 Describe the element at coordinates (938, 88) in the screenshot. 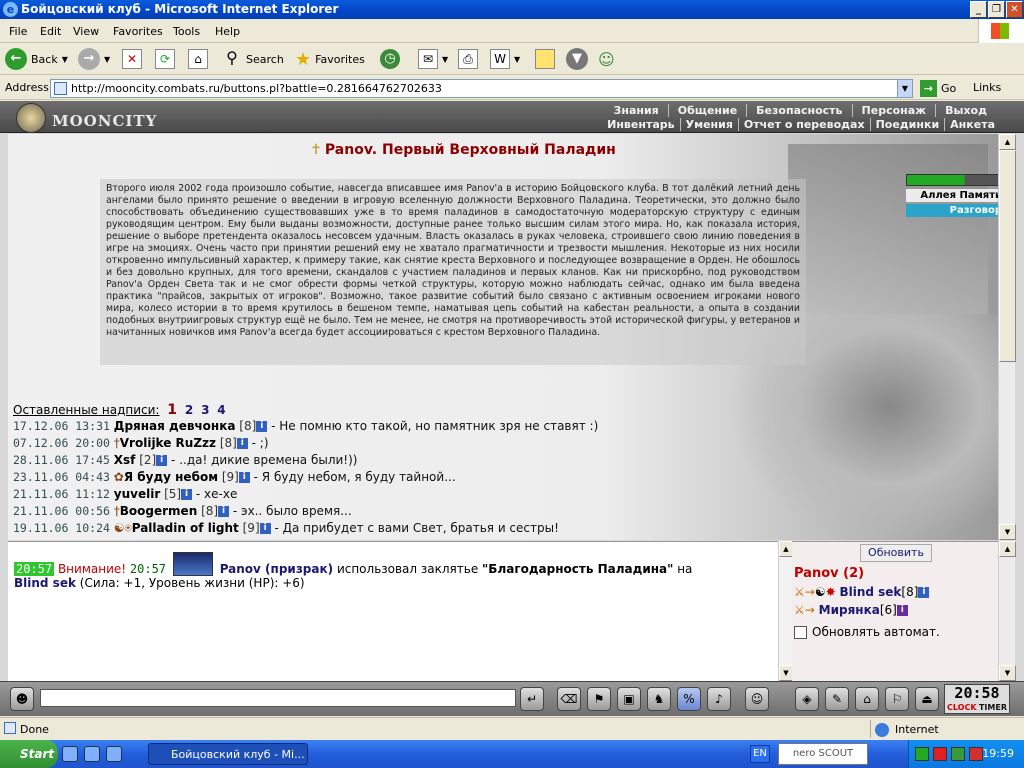

I see `go-button: → Go` at that location.